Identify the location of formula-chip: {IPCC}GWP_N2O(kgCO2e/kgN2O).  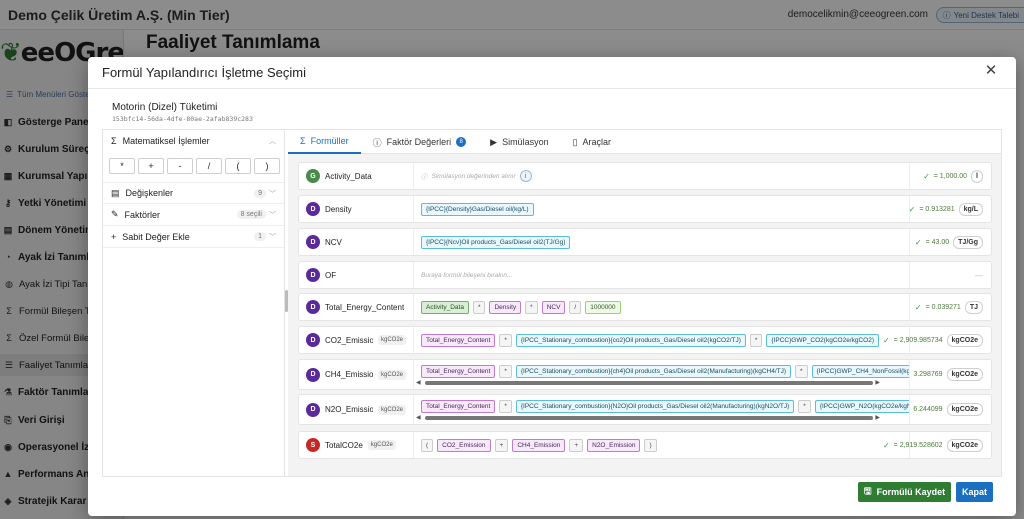
(861, 406).